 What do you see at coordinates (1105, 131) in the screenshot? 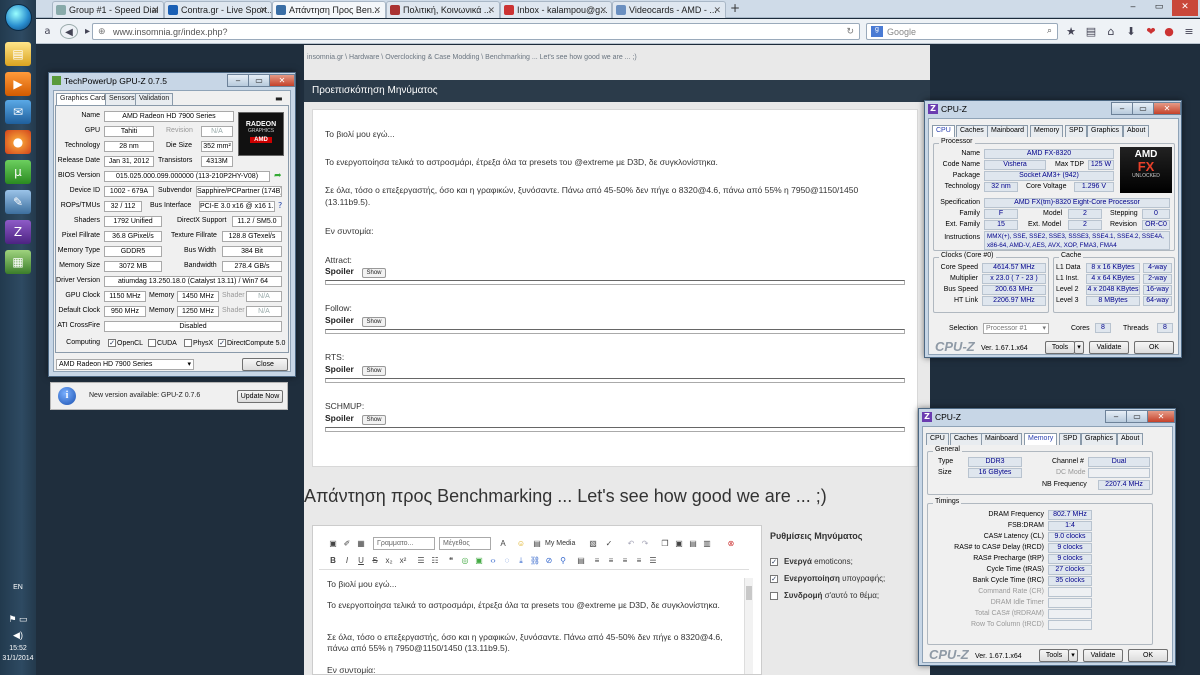
I see `tab-graphics: Graphics` at bounding box center [1105, 131].